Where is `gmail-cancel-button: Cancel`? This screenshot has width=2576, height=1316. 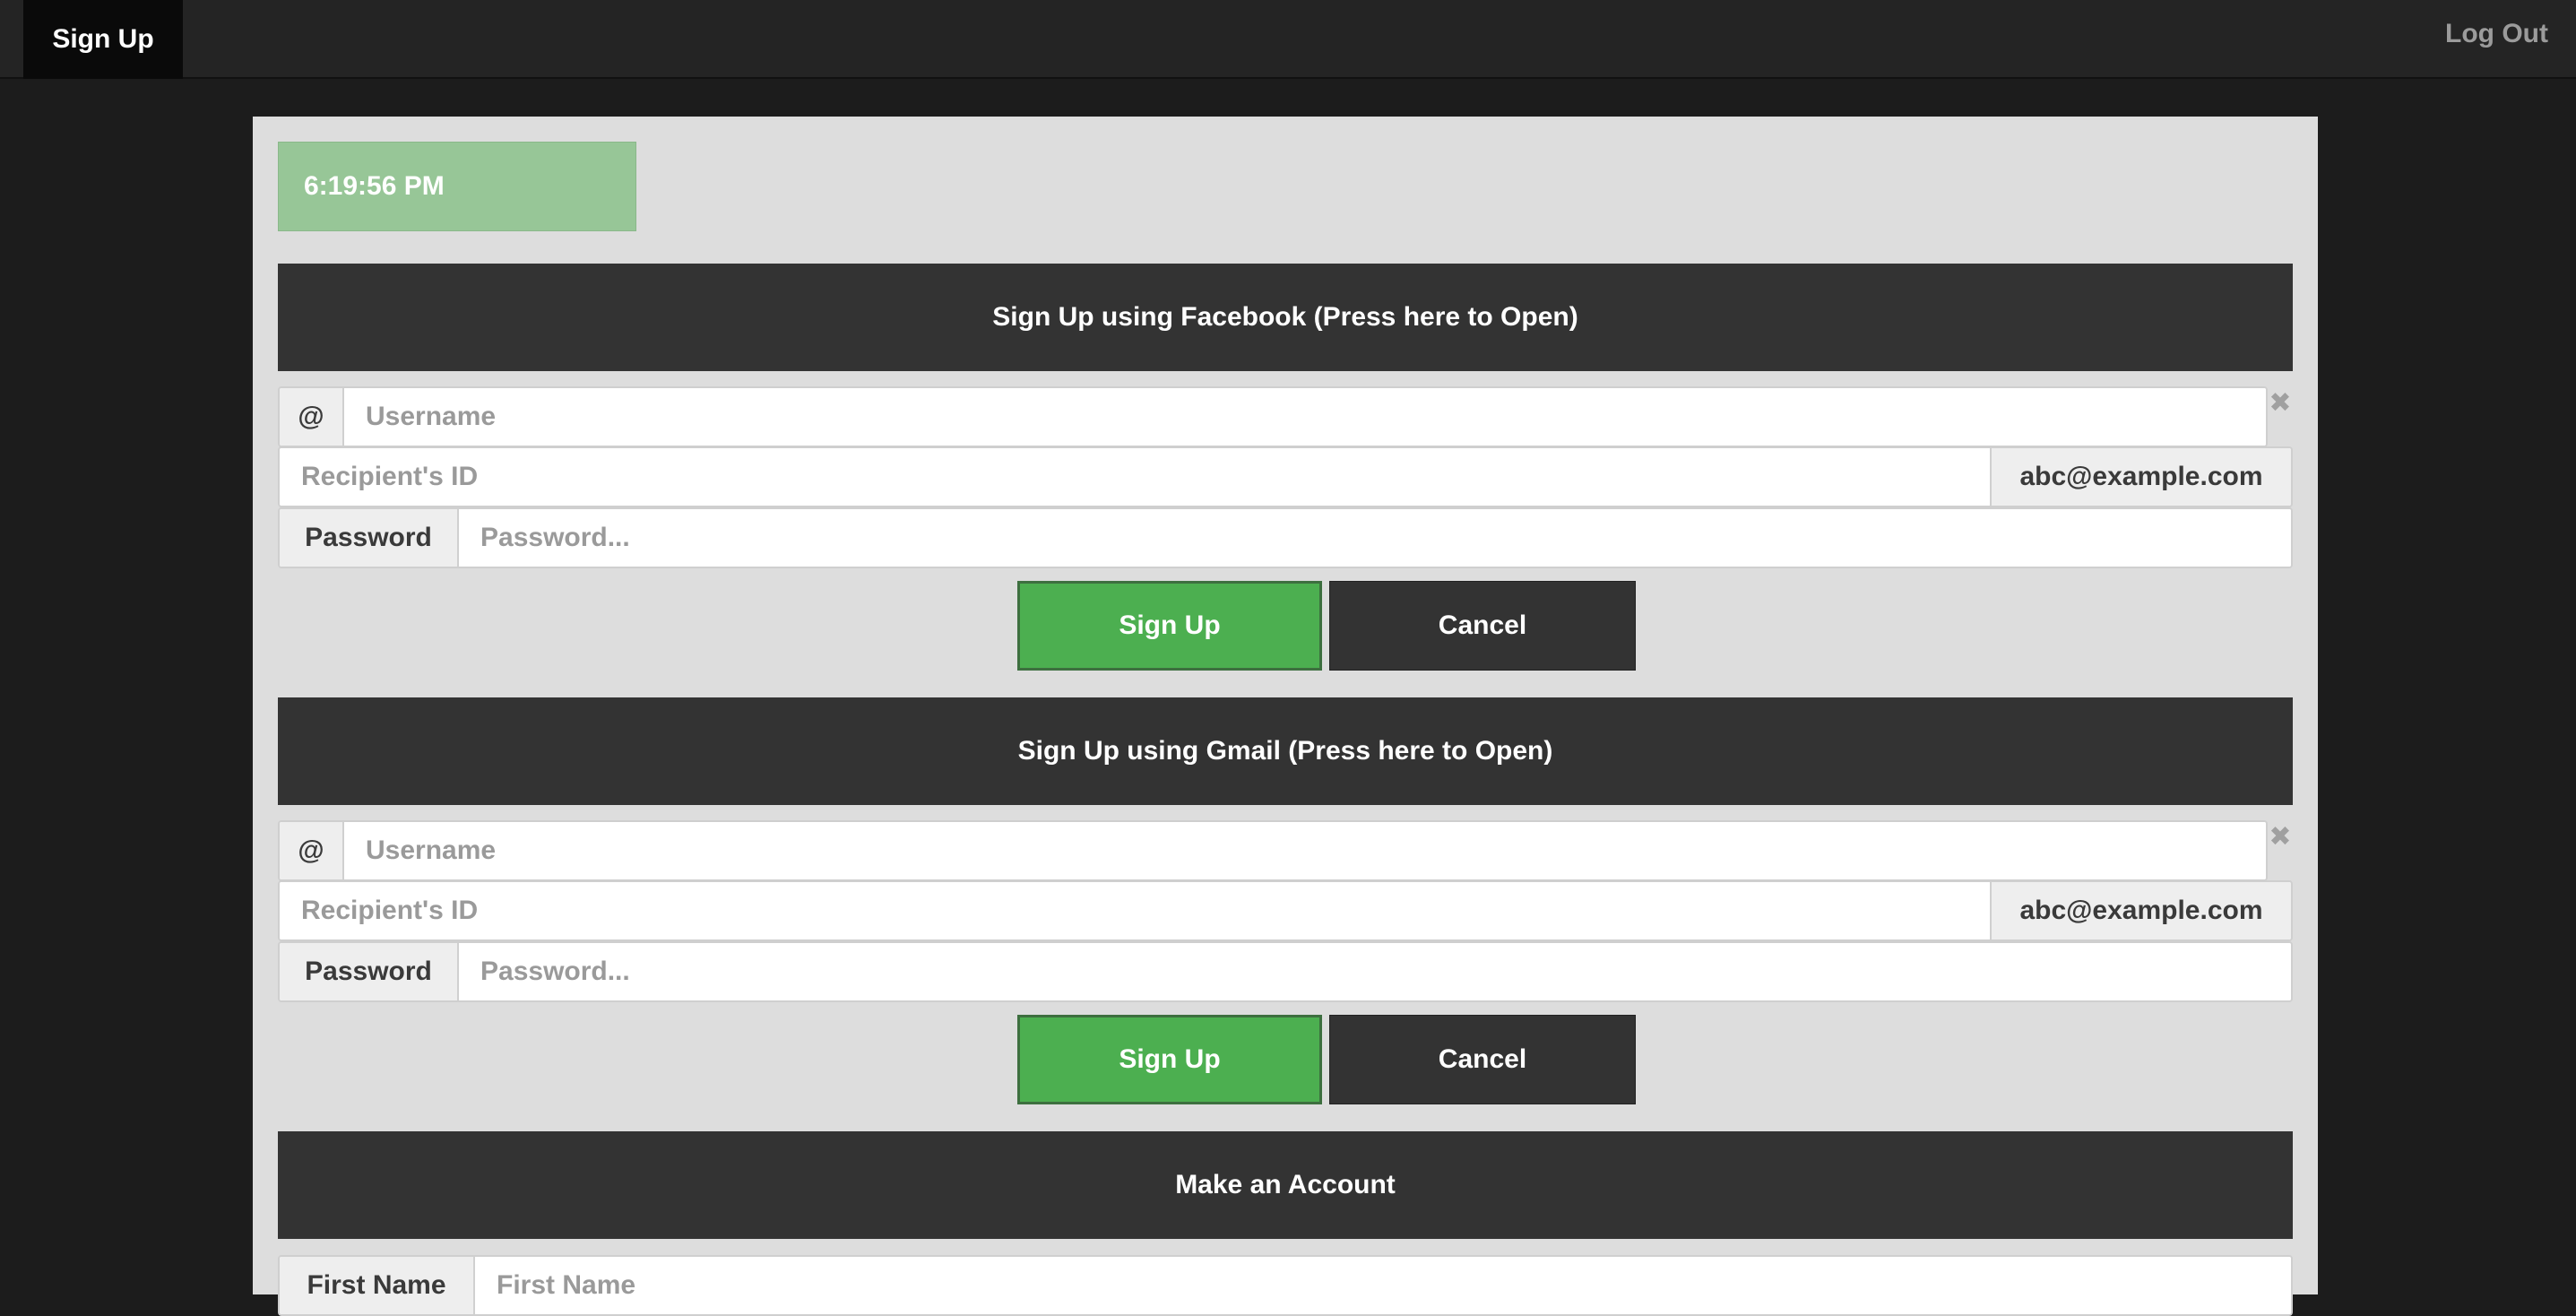 gmail-cancel-button: Cancel is located at coordinates (1482, 1059).